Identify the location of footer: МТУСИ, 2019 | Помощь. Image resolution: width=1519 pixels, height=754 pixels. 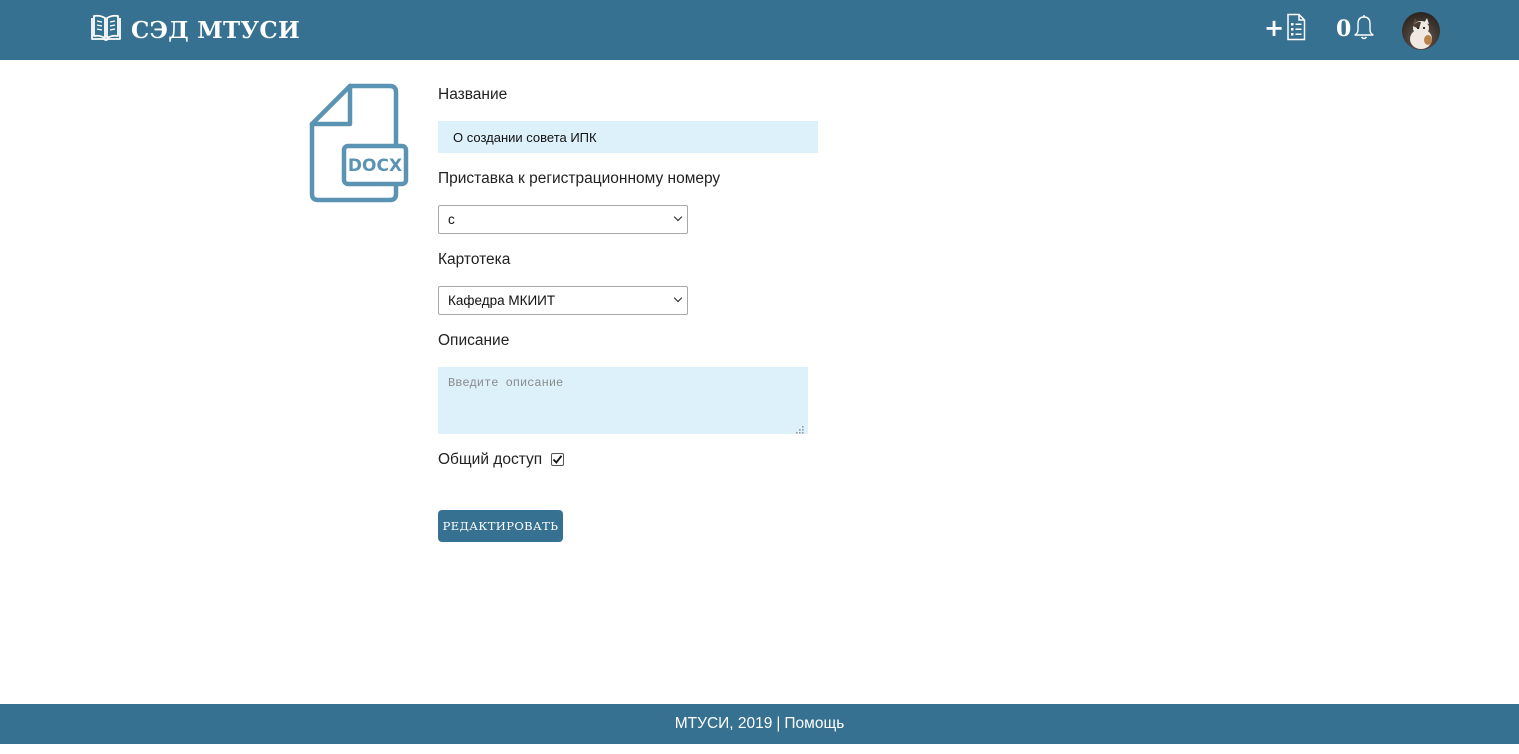
(759, 724).